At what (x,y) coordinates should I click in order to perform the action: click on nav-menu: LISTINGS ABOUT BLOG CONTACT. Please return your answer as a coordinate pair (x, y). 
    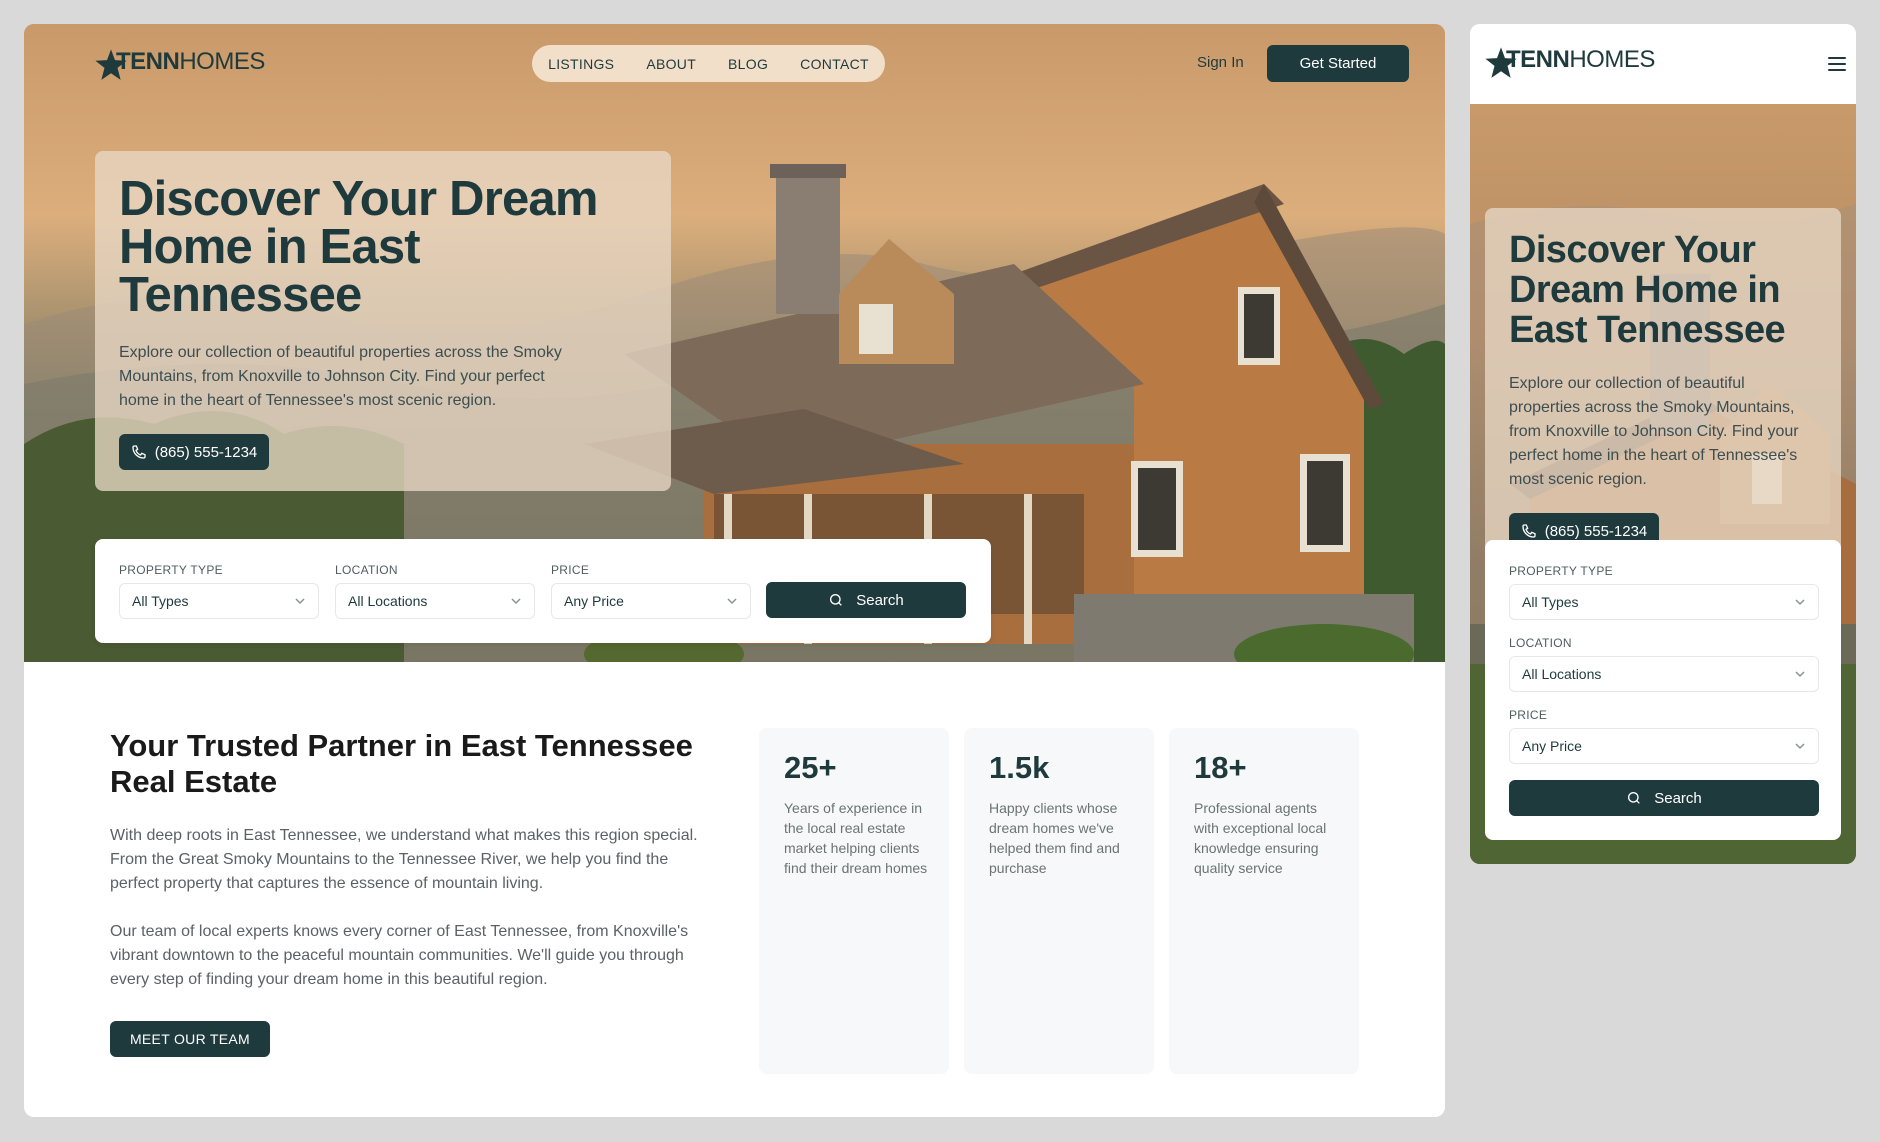
    Looking at the image, I should click on (708, 63).